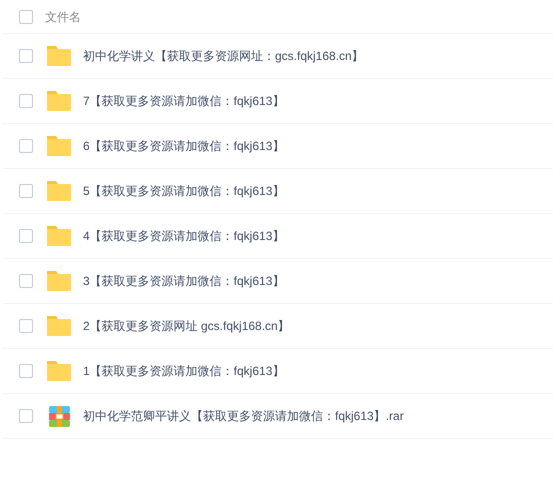 This screenshot has width=553, height=478. I want to click on file-name: 5【获取更多资源请加微信：fqkj613】, so click(183, 191).